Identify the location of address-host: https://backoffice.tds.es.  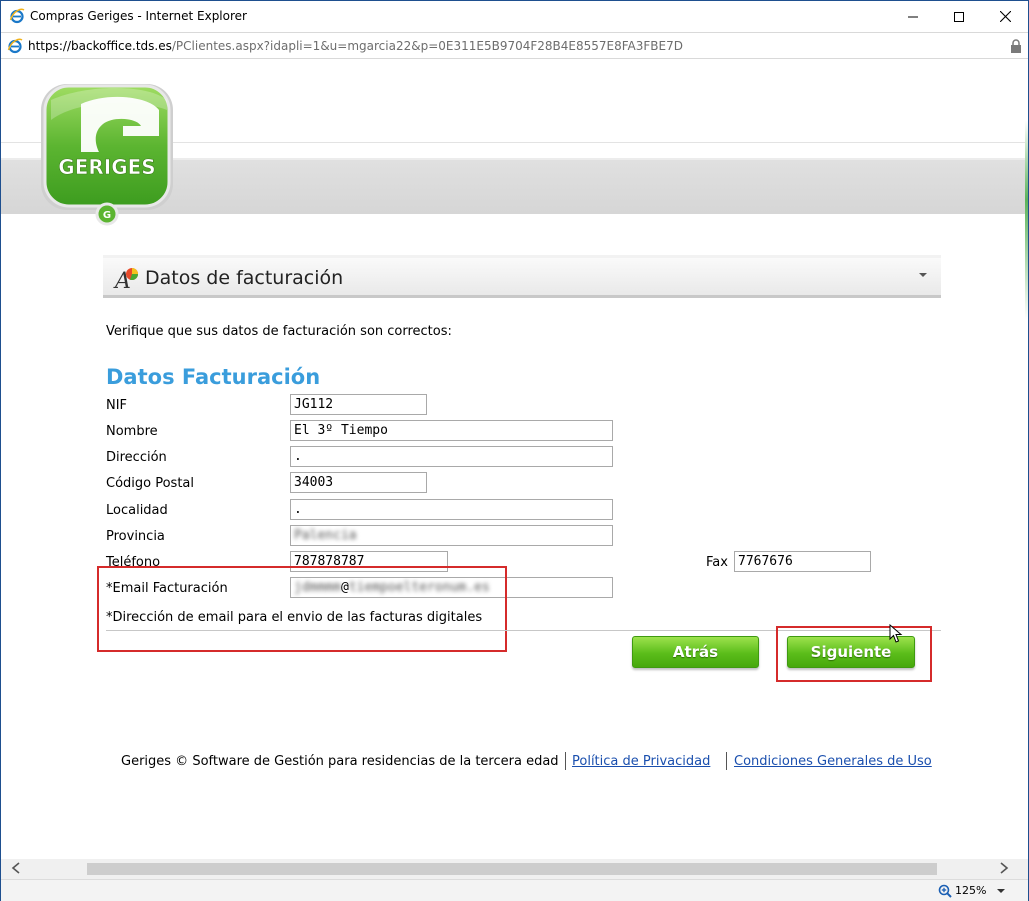
(100, 46).